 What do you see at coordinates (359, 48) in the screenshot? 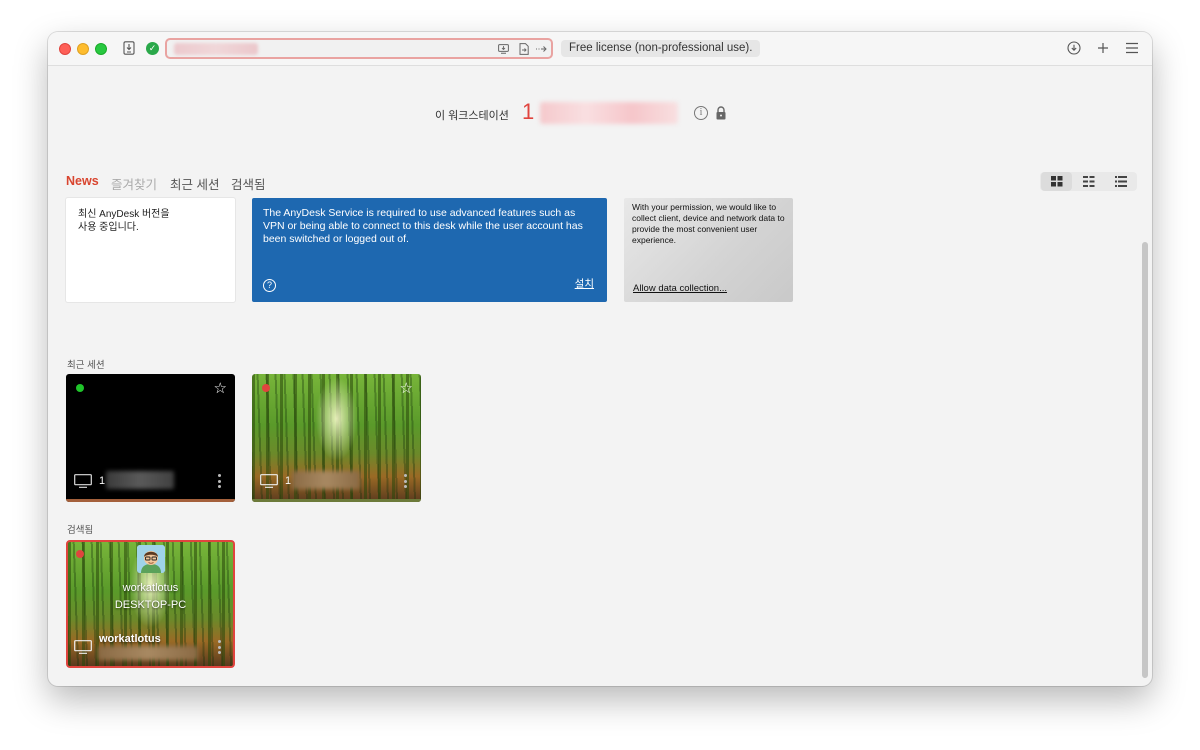
I see `remote-address-input` at bounding box center [359, 48].